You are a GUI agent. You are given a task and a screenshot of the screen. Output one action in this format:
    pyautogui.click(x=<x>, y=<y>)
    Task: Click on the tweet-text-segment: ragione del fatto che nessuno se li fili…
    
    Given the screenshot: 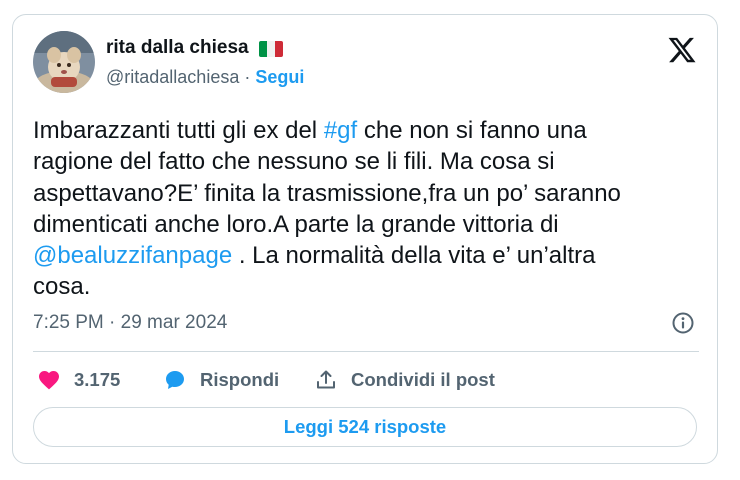 What is the action you would take?
    pyautogui.click(x=294, y=162)
    